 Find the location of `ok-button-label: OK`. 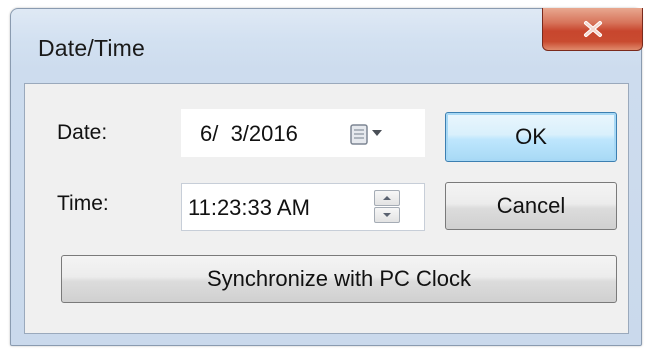

ok-button-label: OK is located at coordinates (531, 136).